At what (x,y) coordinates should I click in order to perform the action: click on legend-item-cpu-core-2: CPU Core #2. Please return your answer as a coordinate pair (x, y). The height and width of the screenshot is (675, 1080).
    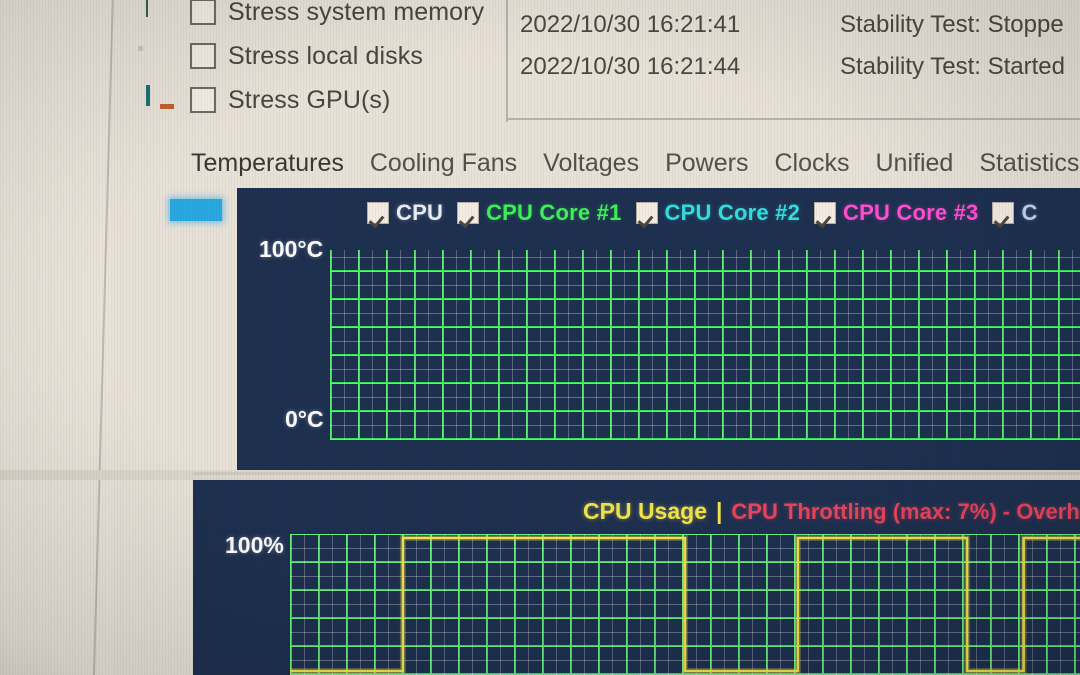
    Looking at the image, I should click on (717, 213).